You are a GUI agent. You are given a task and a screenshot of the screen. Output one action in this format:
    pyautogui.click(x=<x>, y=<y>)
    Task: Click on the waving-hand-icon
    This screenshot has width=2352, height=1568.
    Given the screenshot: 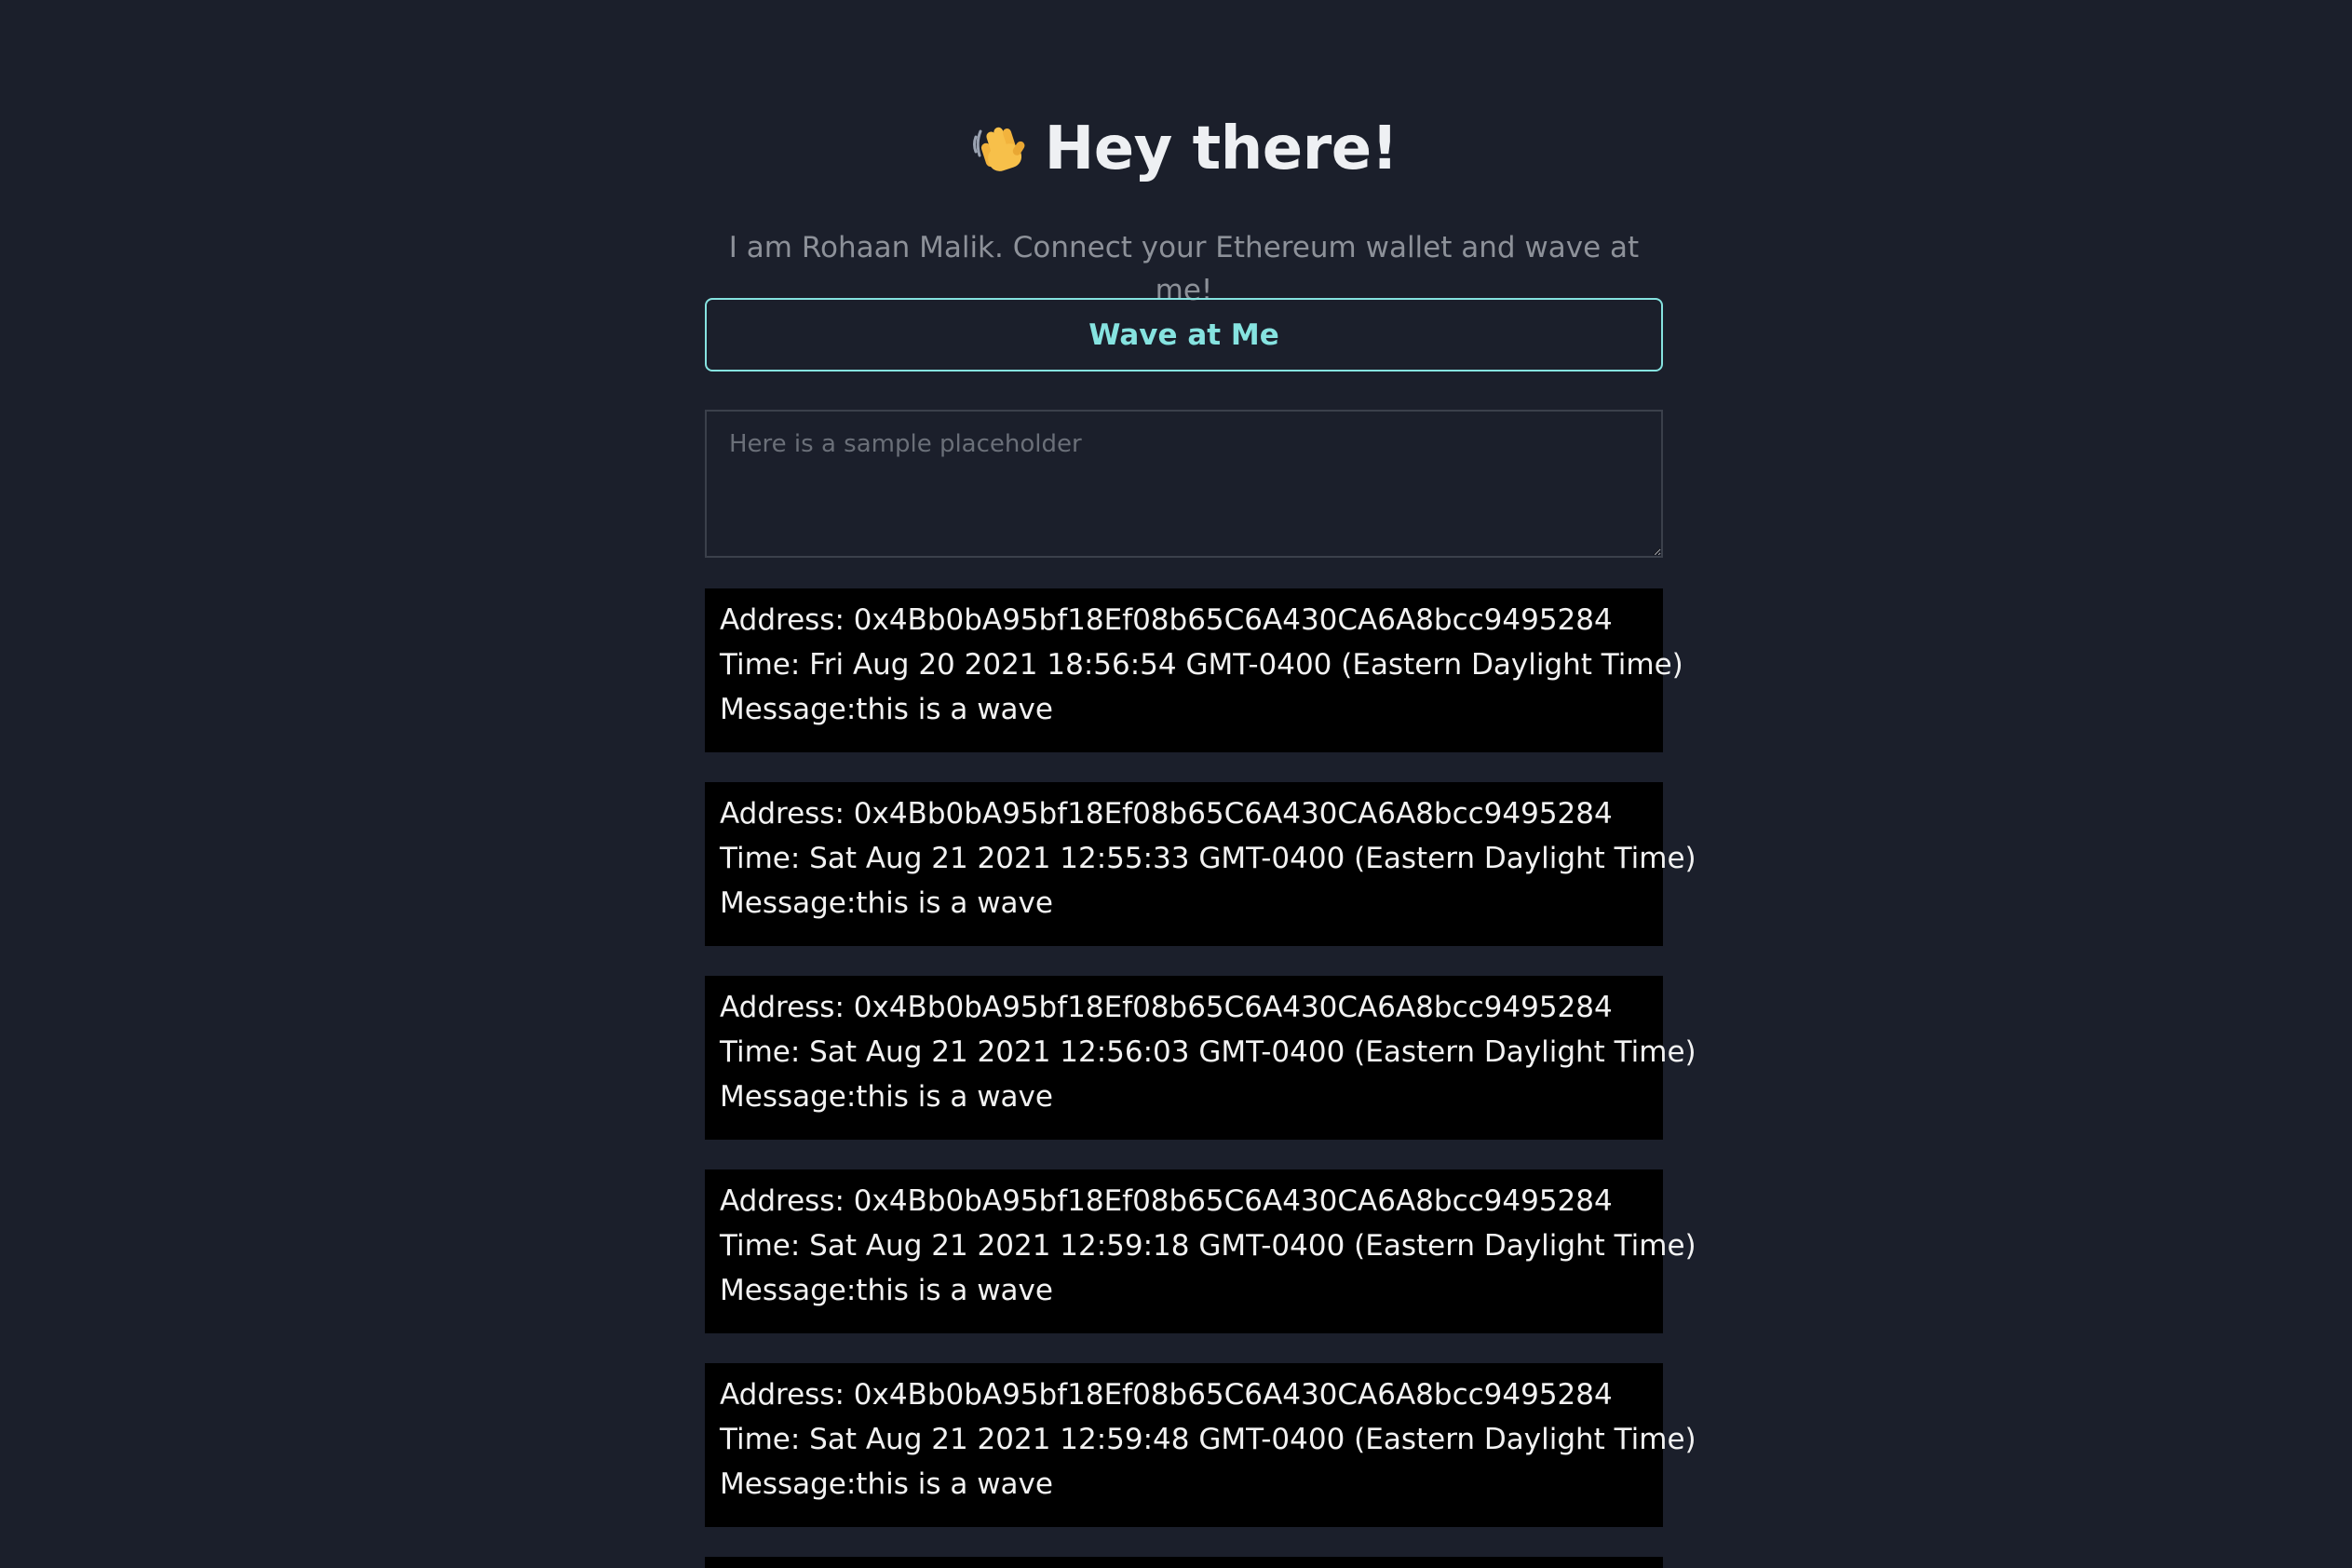 What is the action you would take?
    pyautogui.click(x=1001, y=149)
    